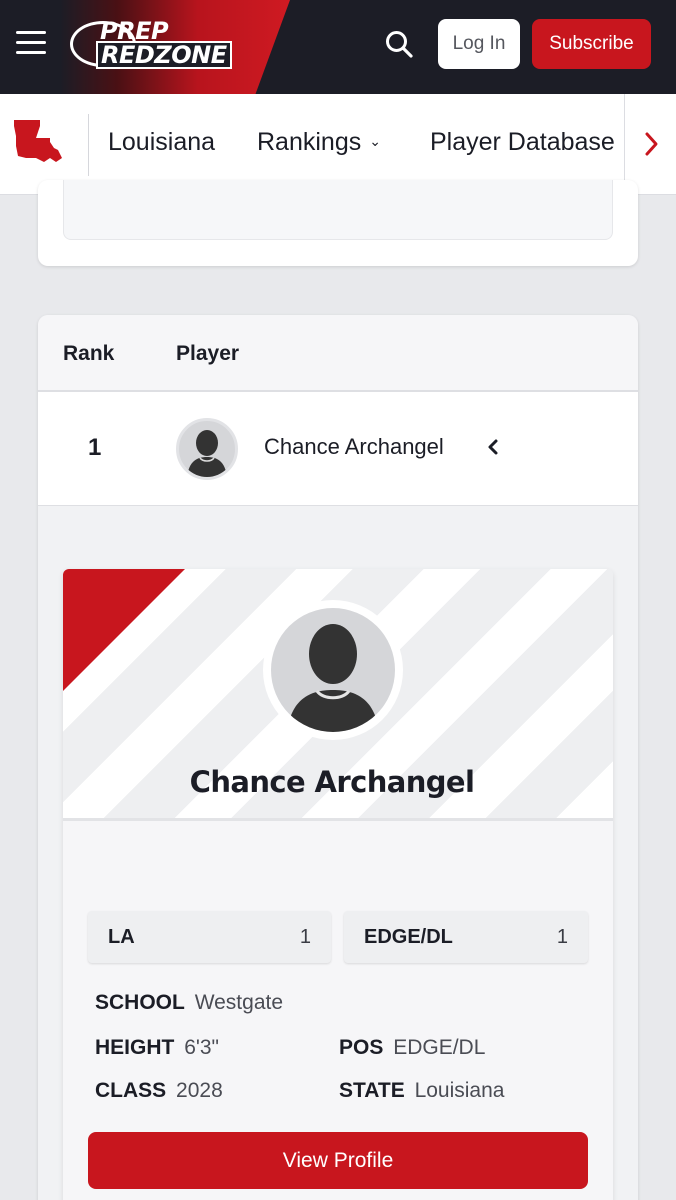 Image resolution: width=676 pixels, height=1200 pixels. What do you see at coordinates (305, 937) in the screenshot?
I see `state-rank-value: 1` at bounding box center [305, 937].